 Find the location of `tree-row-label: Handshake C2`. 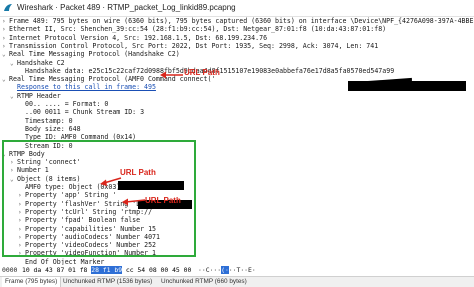

tree-row-label: Handshake C2 is located at coordinates (41, 62).